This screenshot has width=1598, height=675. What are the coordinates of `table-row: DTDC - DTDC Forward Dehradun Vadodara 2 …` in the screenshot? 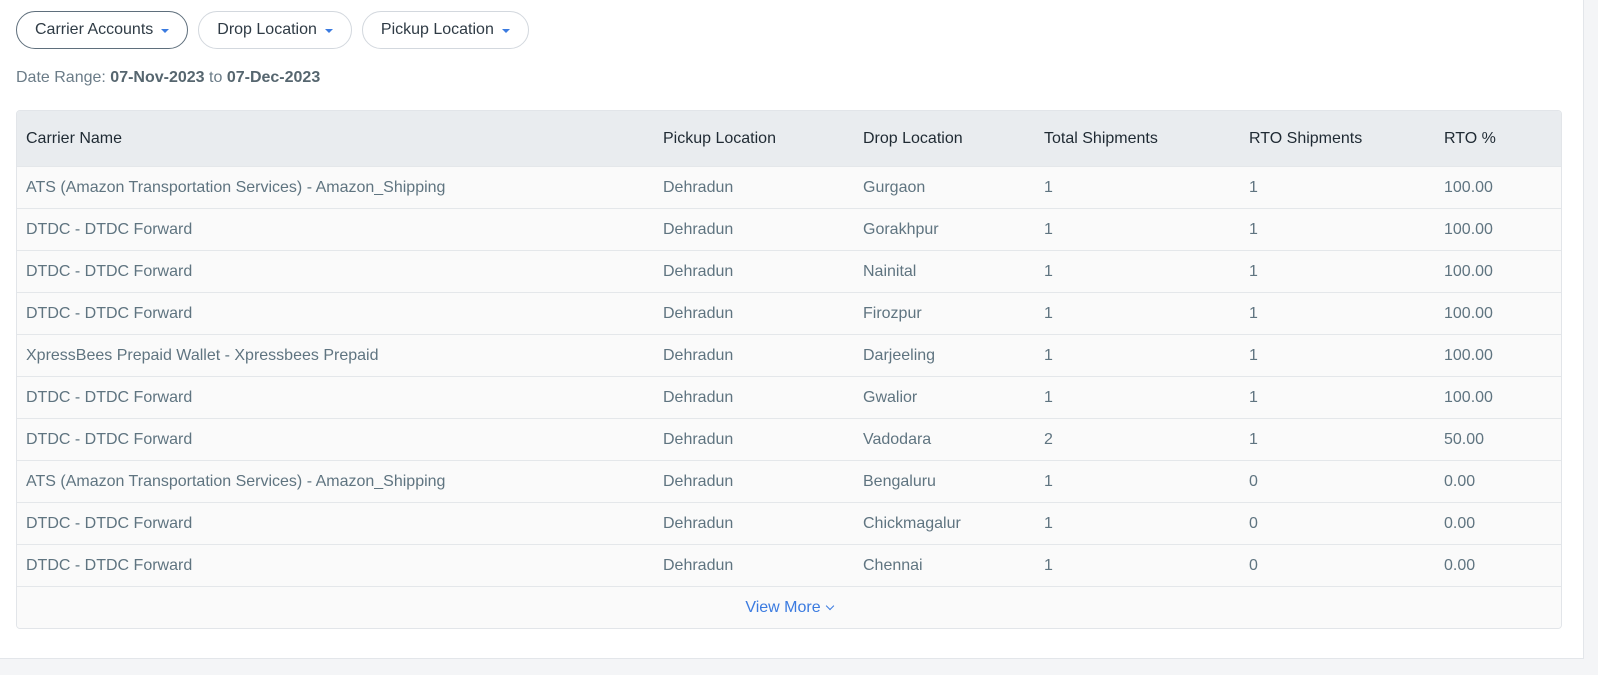 It's located at (789, 439).